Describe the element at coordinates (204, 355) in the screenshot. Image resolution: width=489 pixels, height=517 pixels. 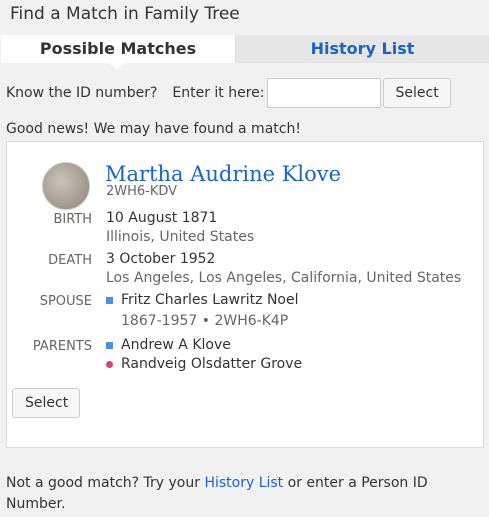
I see `parents-info: Andrew A Klove Randveig Olsdatter Grove` at that location.